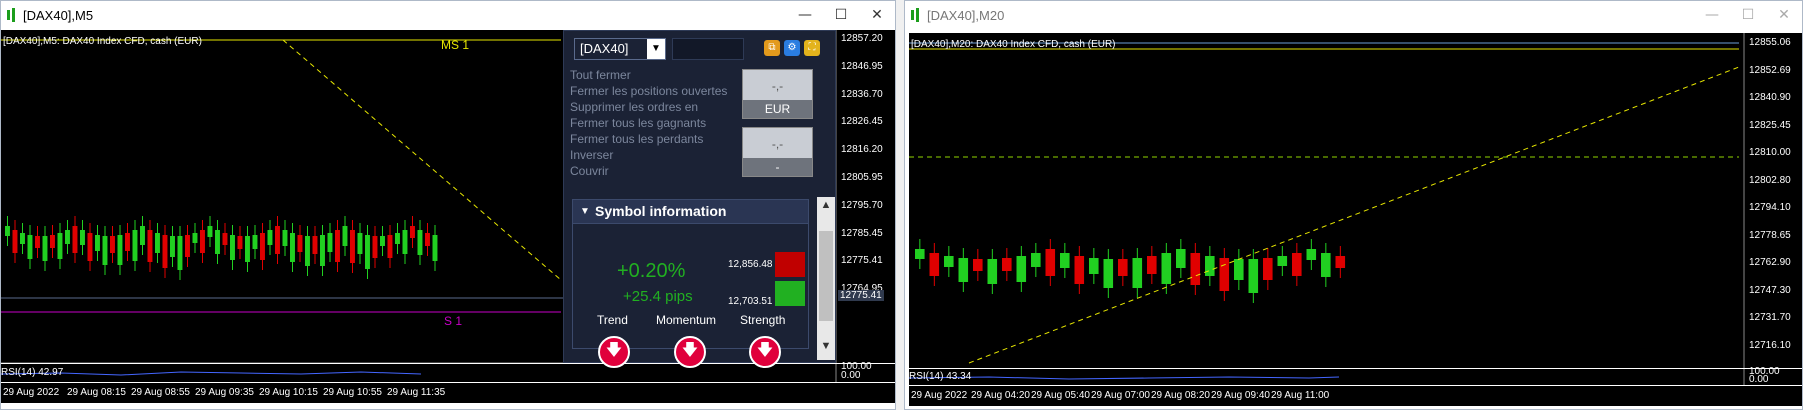  I want to click on price-axis-label: 12731.70, so click(1770, 317).